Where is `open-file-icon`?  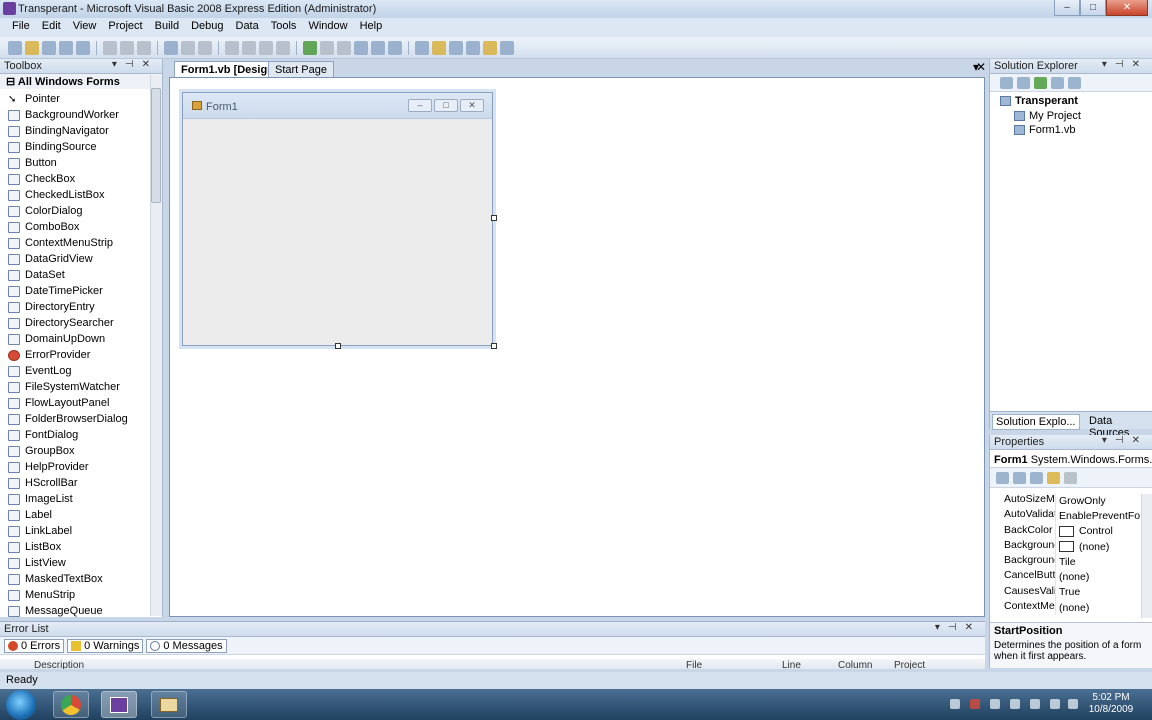
open-file-icon is located at coordinates (32, 47).